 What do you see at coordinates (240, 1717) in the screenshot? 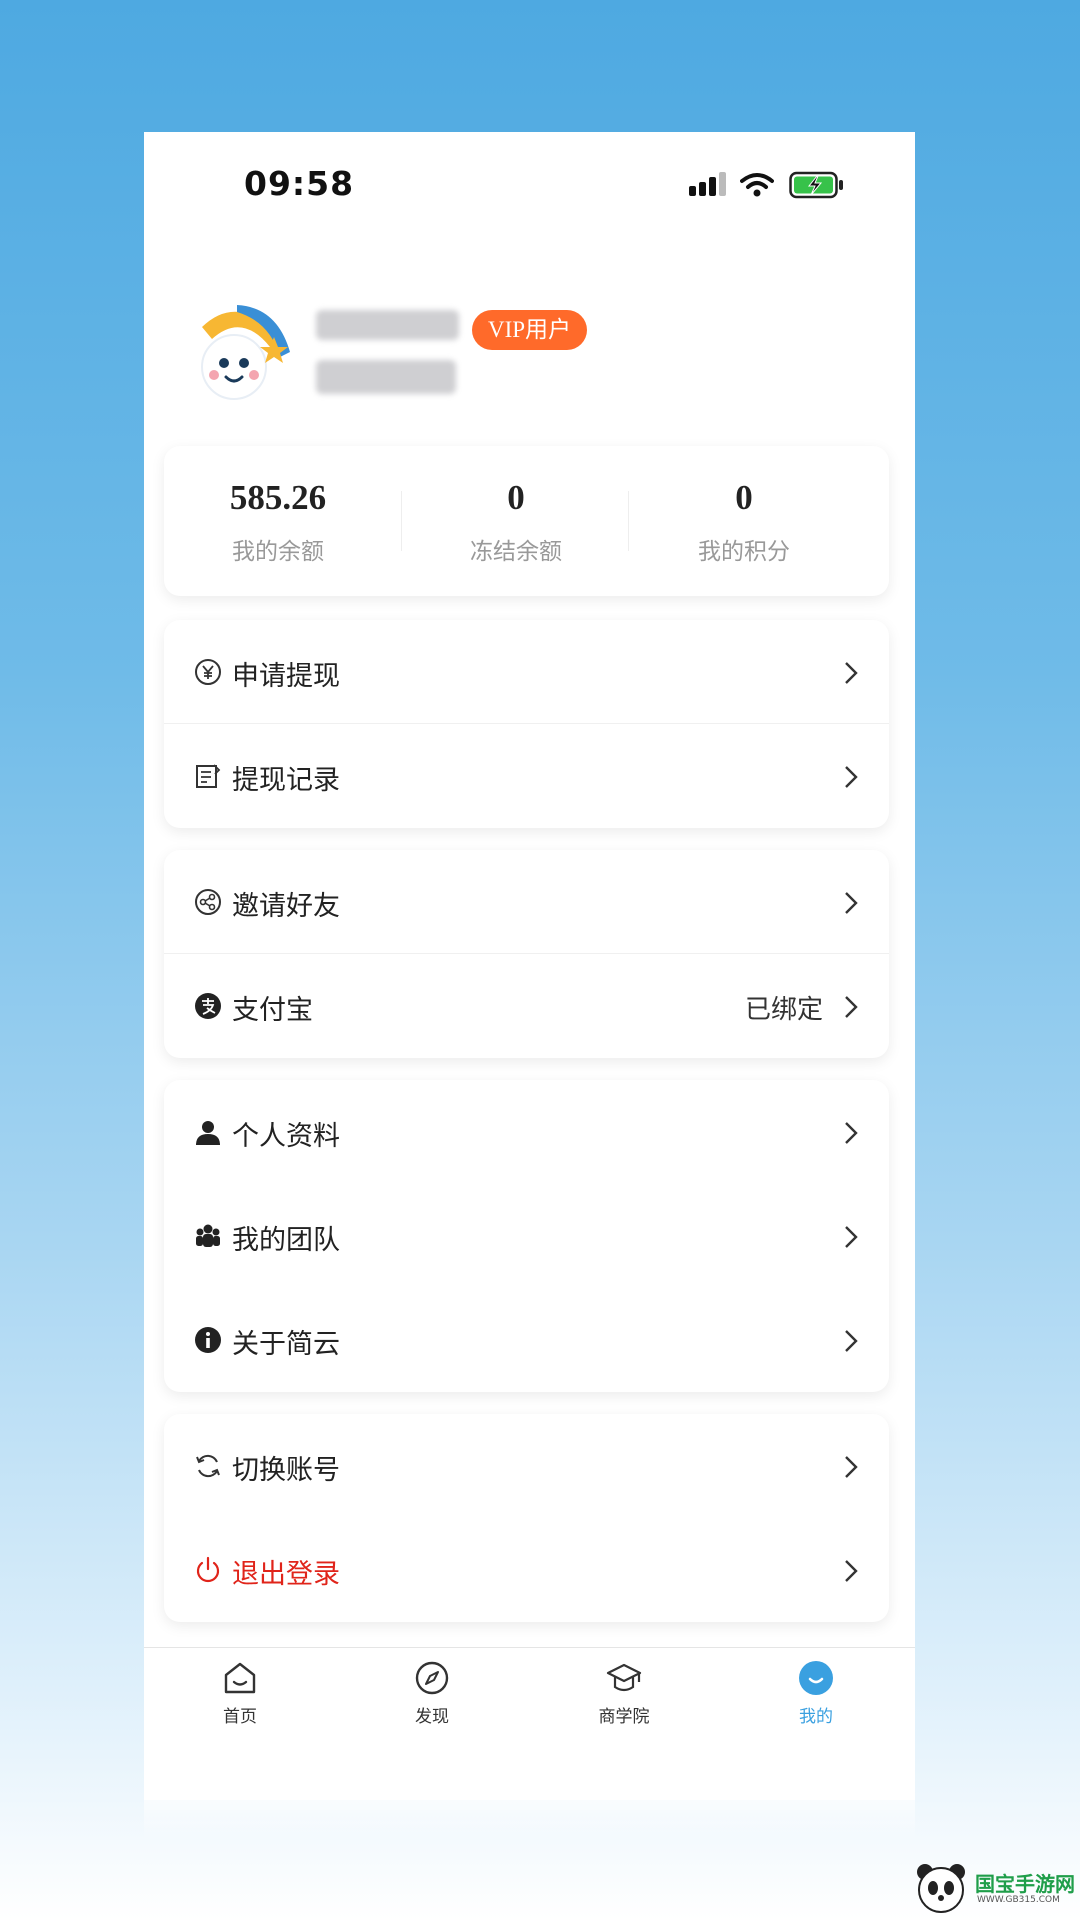
I see `tab-label: 首页` at bounding box center [240, 1717].